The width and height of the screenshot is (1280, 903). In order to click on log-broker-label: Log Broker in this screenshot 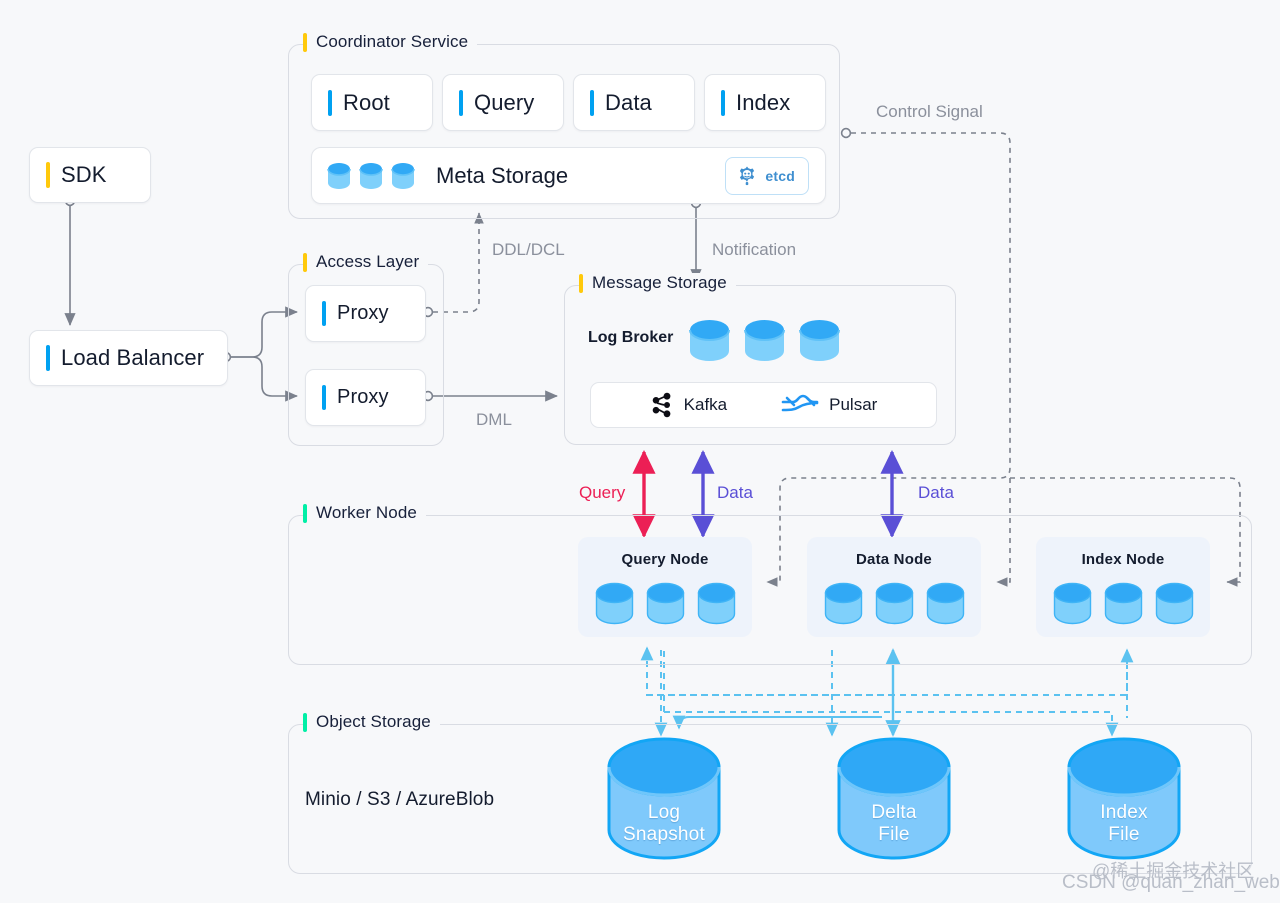, I will do `click(631, 337)`.